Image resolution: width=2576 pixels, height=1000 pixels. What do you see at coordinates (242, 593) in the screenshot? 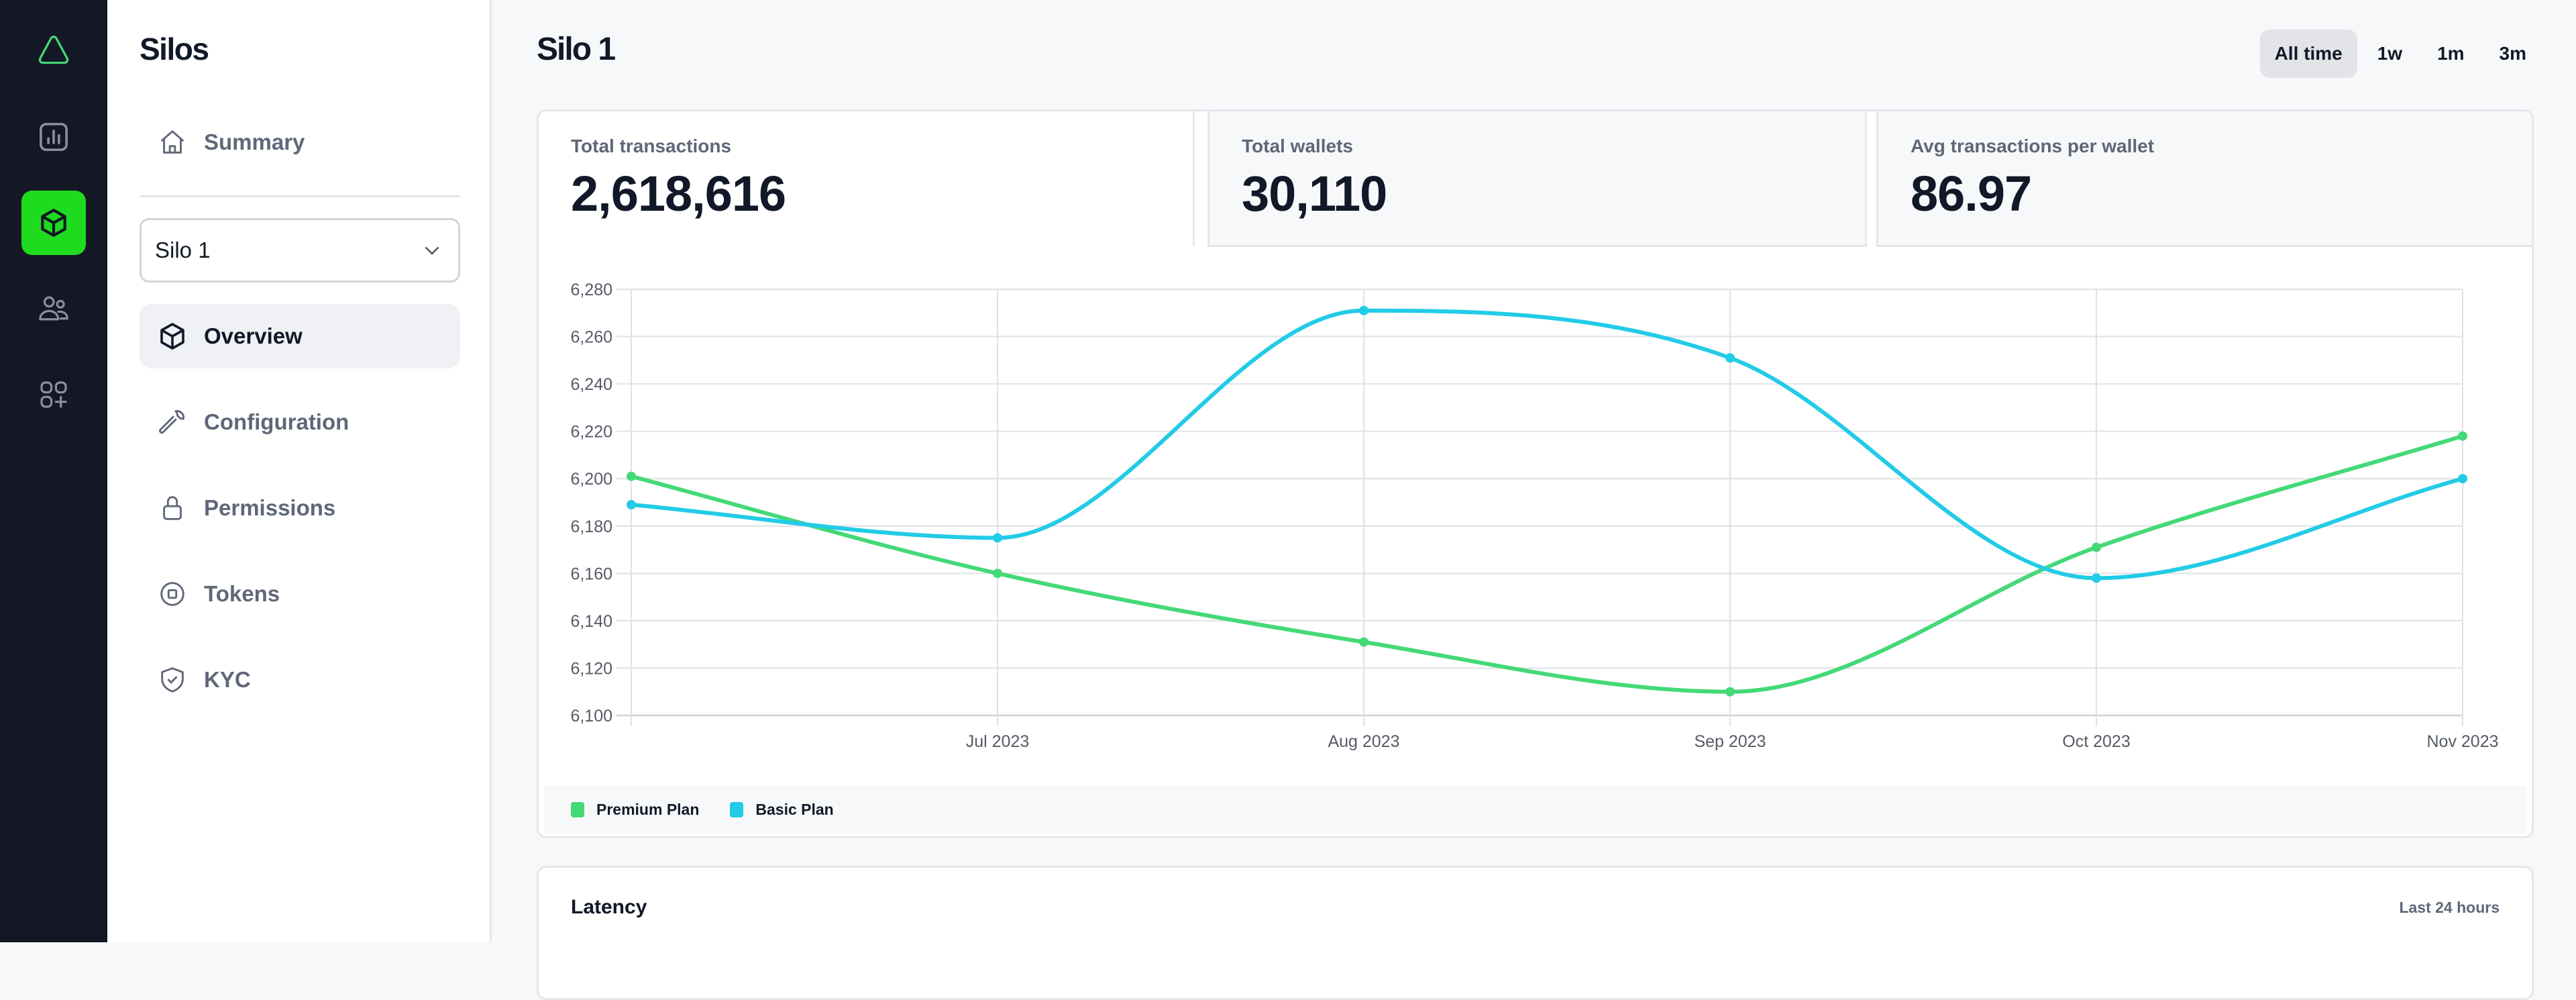
I see `sidebar-item-label: Tokens` at bounding box center [242, 593].